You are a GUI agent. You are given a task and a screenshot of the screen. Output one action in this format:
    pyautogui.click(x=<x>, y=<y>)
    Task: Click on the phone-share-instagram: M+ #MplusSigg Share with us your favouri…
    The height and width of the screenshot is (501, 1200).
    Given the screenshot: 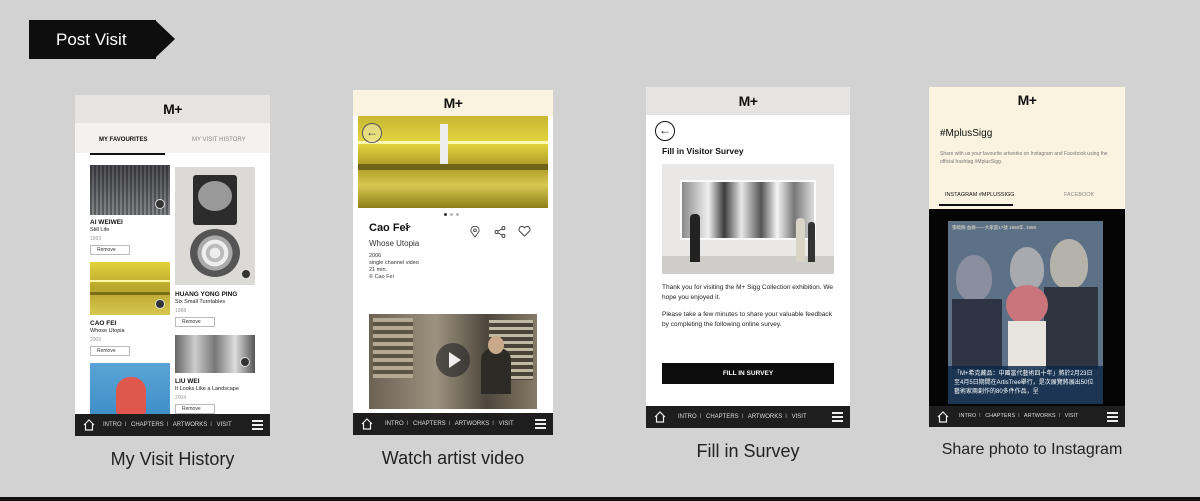 What is the action you would take?
    pyautogui.click(x=1027, y=257)
    